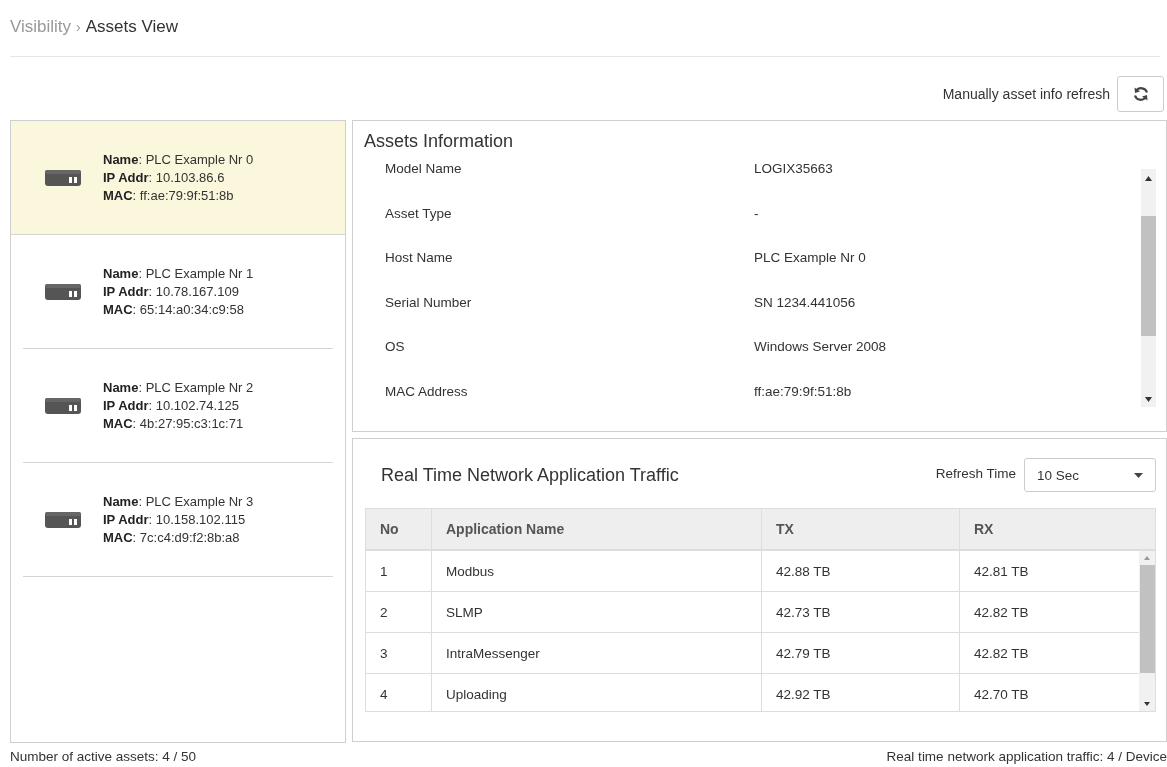 This screenshot has height=767, width=1167. I want to click on table-cell-text: 42.81 TB, so click(1001, 571).